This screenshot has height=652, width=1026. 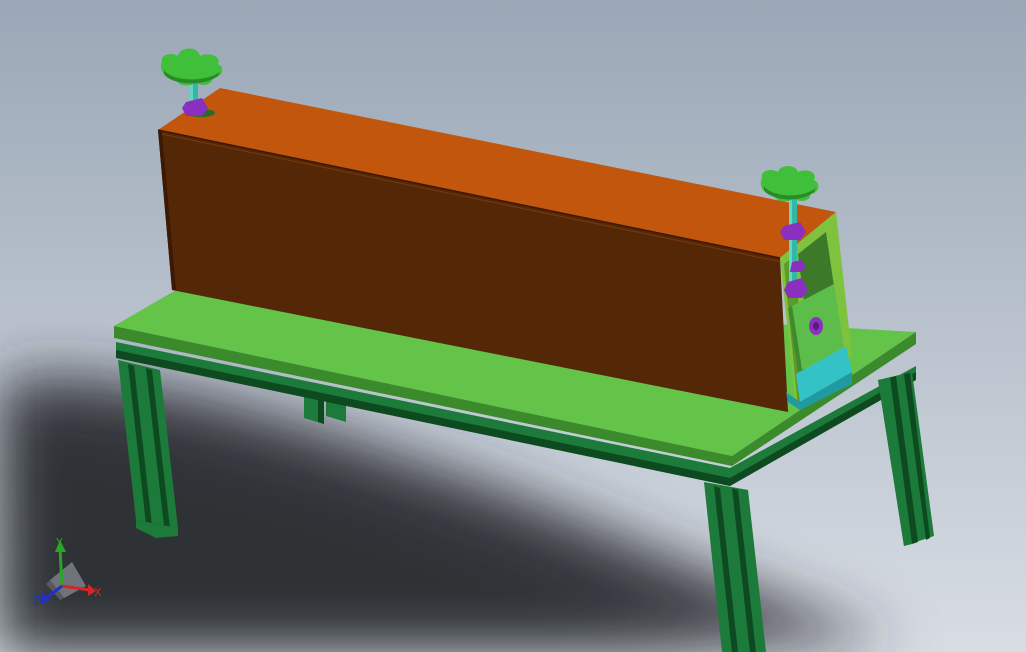 I want to click on triad-y-axis, so click(x=61, y=567).